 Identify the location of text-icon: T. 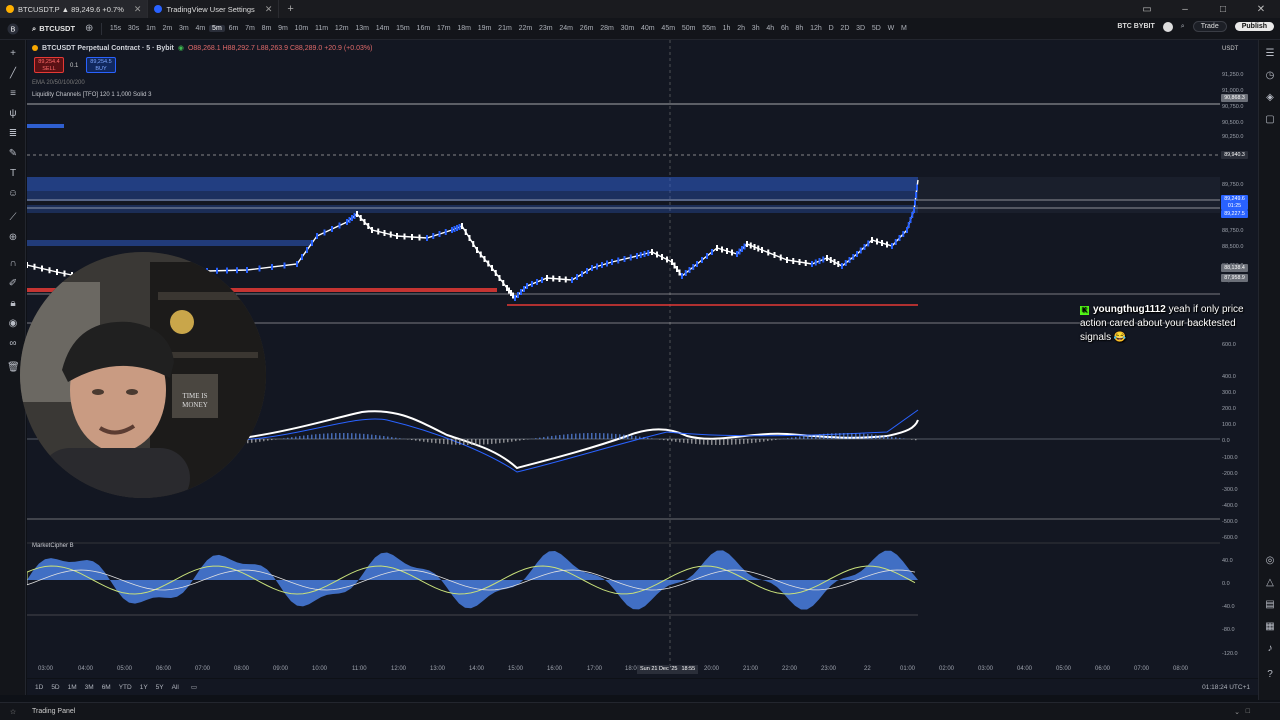
(13, 174).